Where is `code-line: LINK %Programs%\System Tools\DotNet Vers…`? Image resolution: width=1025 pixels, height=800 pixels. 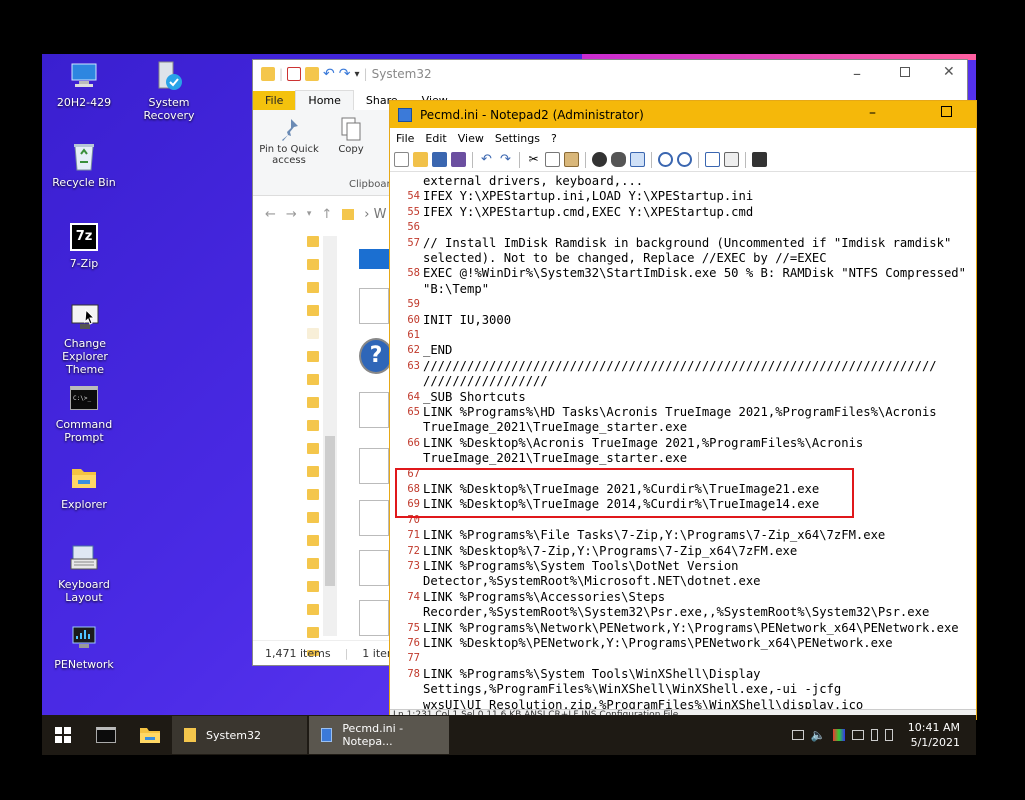 code-line: LINK %Programs%\System Tools\DotNet Vers… is located at coordinates (581, 566).